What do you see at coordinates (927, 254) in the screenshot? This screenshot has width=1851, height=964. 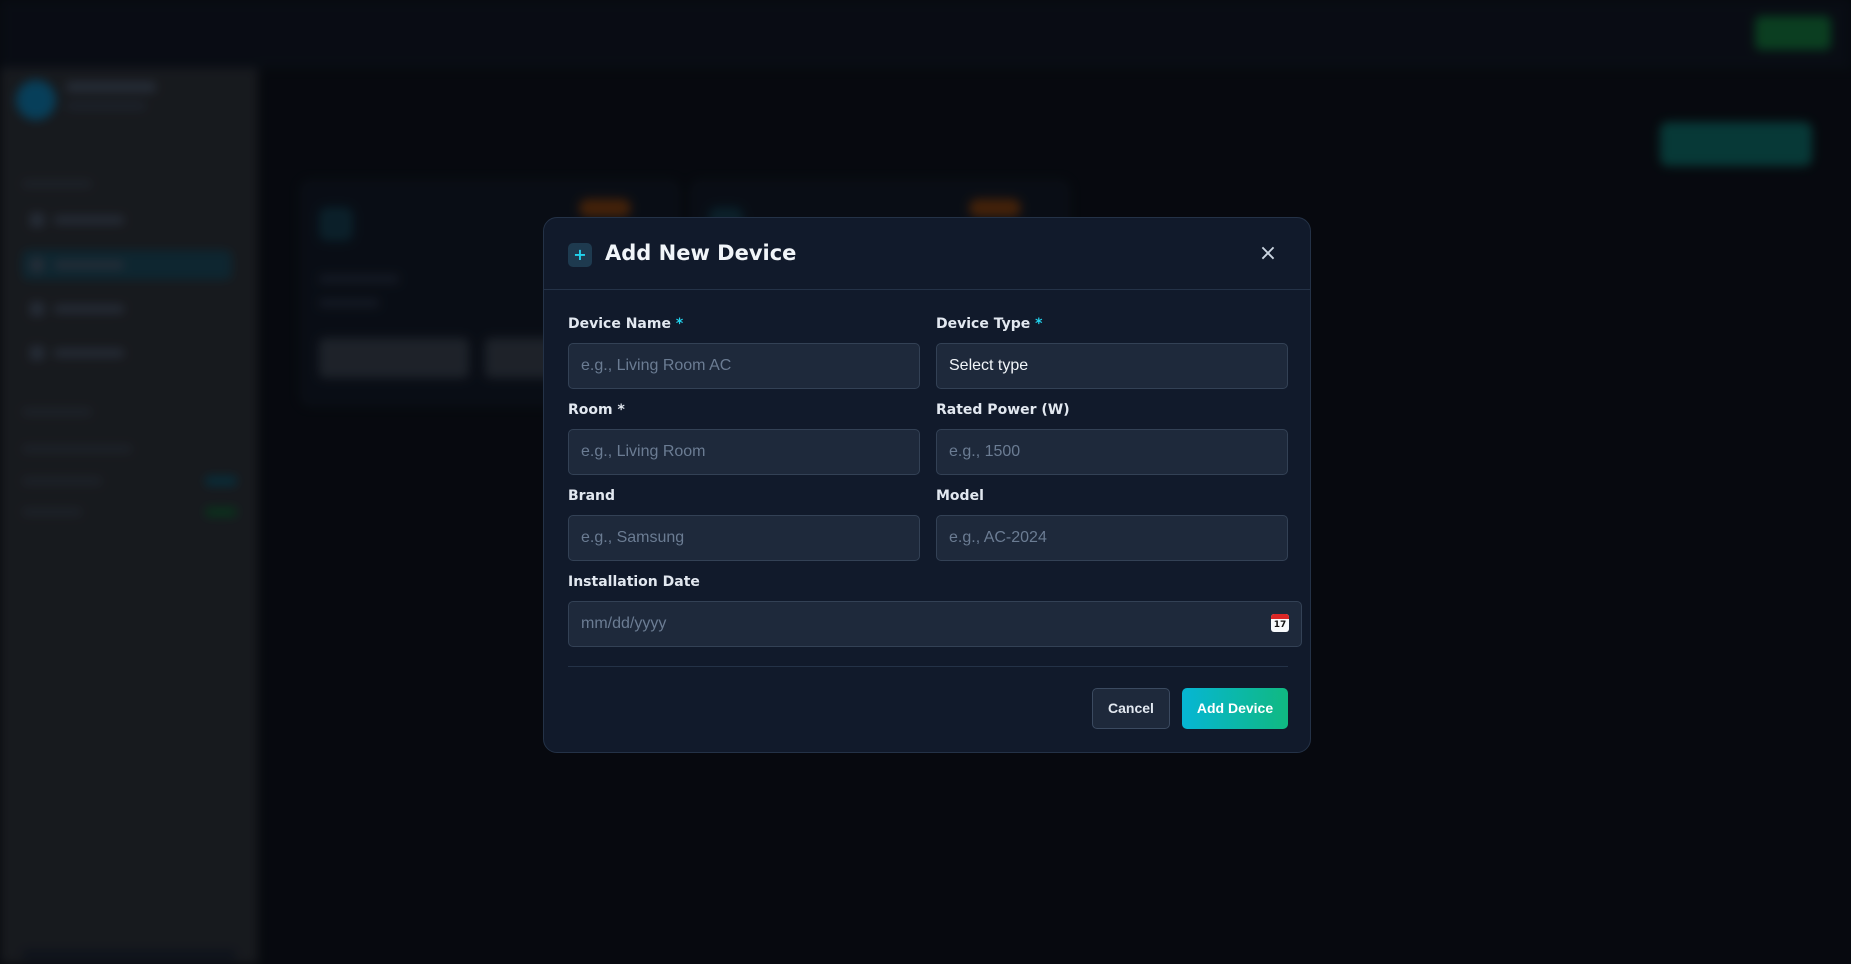 I see `modal-header: + Add New Device ×` at bounding box center [927, 254].